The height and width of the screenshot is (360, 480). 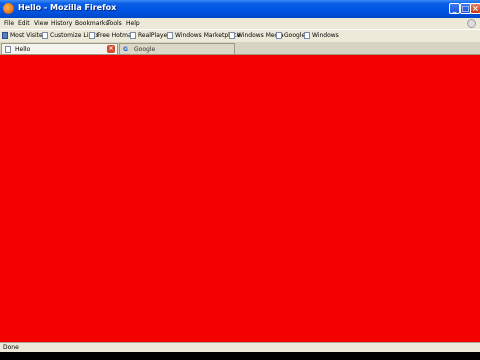 What do you see at coordinates (240, 356) in the screenshot?
I see `letterbox-bar` at bounding box center [240, 356].